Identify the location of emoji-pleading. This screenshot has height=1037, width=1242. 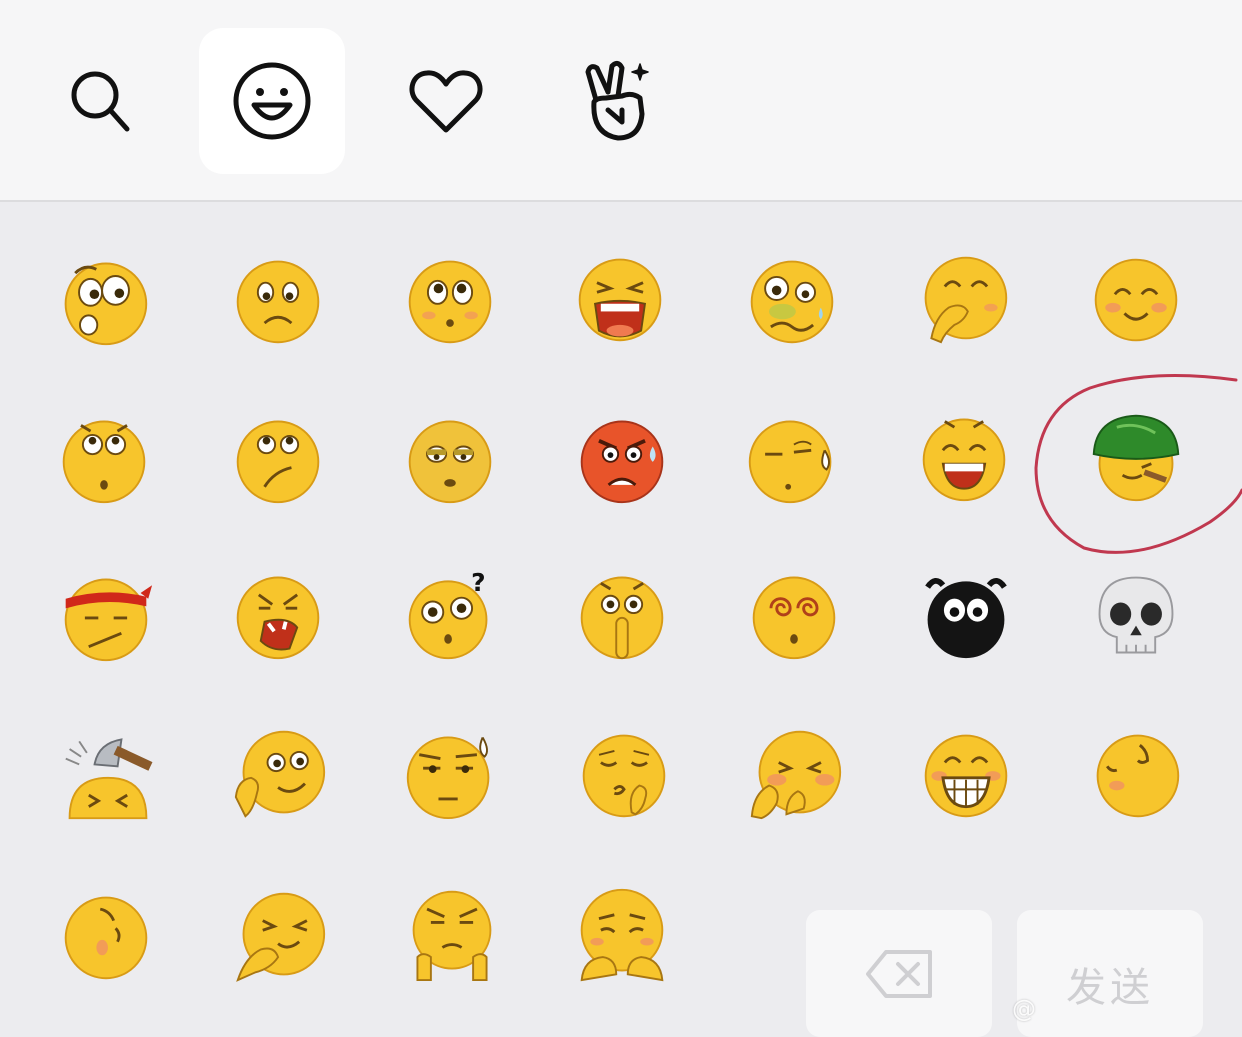
(622, 934).